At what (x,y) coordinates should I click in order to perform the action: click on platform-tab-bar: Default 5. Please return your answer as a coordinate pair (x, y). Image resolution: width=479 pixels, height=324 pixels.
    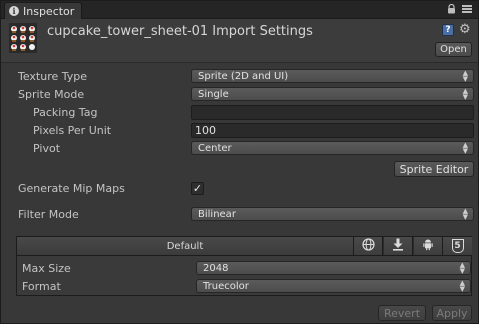
    Looking at the image, I should click on (244, 246).